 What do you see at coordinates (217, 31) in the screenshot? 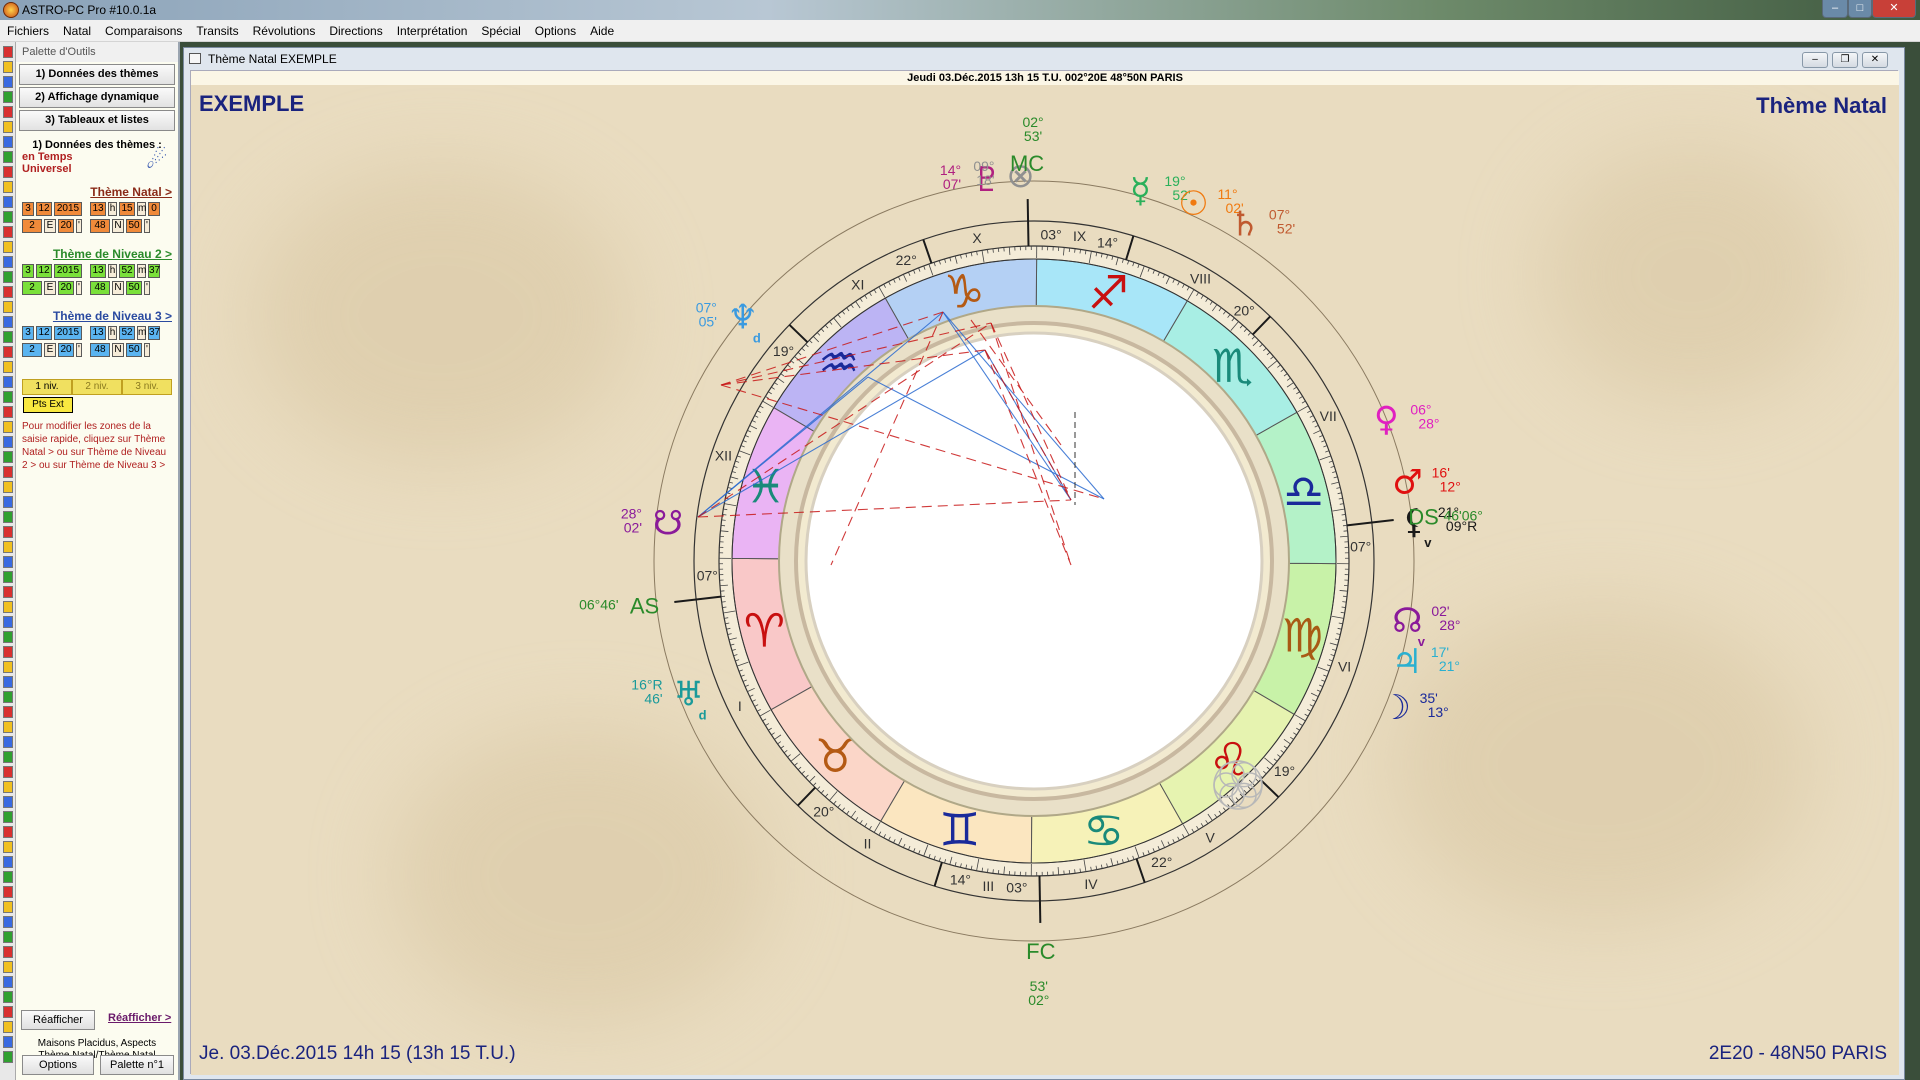
I see `menu-transits: Transits` at bounding box center [217, 31].